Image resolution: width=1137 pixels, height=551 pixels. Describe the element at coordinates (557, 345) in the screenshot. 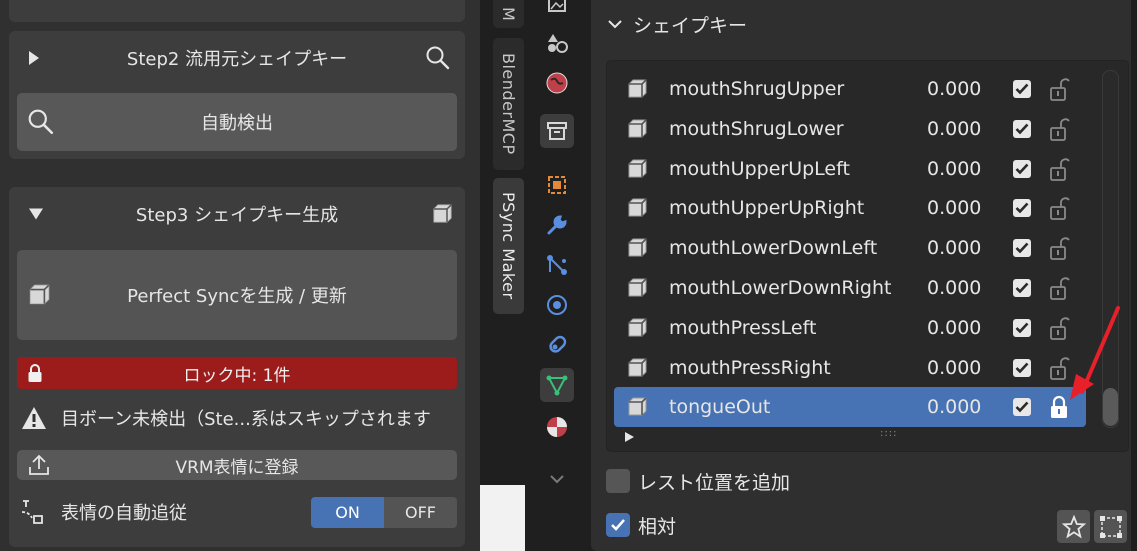

I see `tab-constraints` at that location.